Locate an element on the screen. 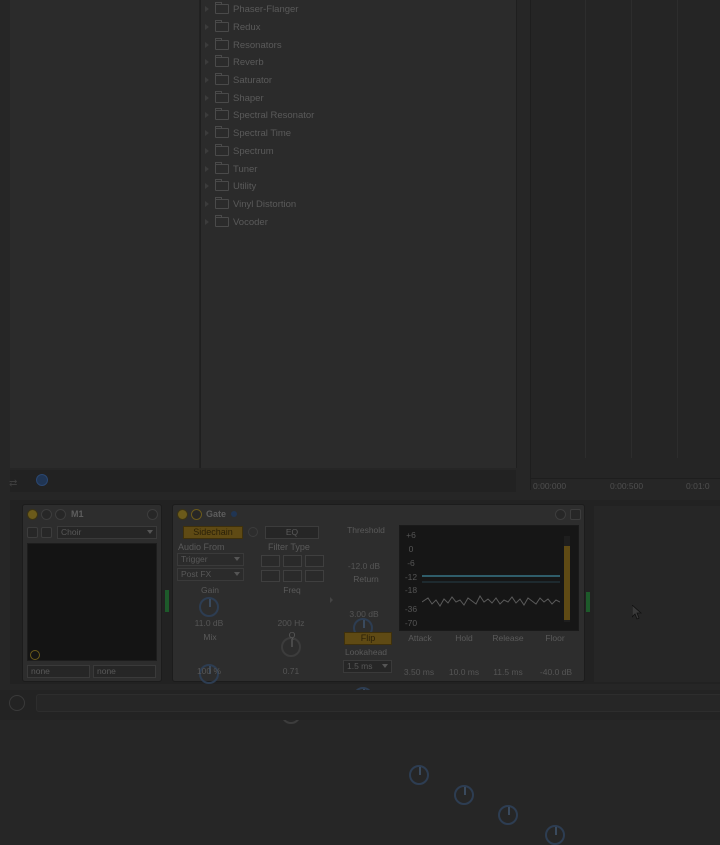  browser-item-folder: Vocoder is located at coordinates (236, 222).